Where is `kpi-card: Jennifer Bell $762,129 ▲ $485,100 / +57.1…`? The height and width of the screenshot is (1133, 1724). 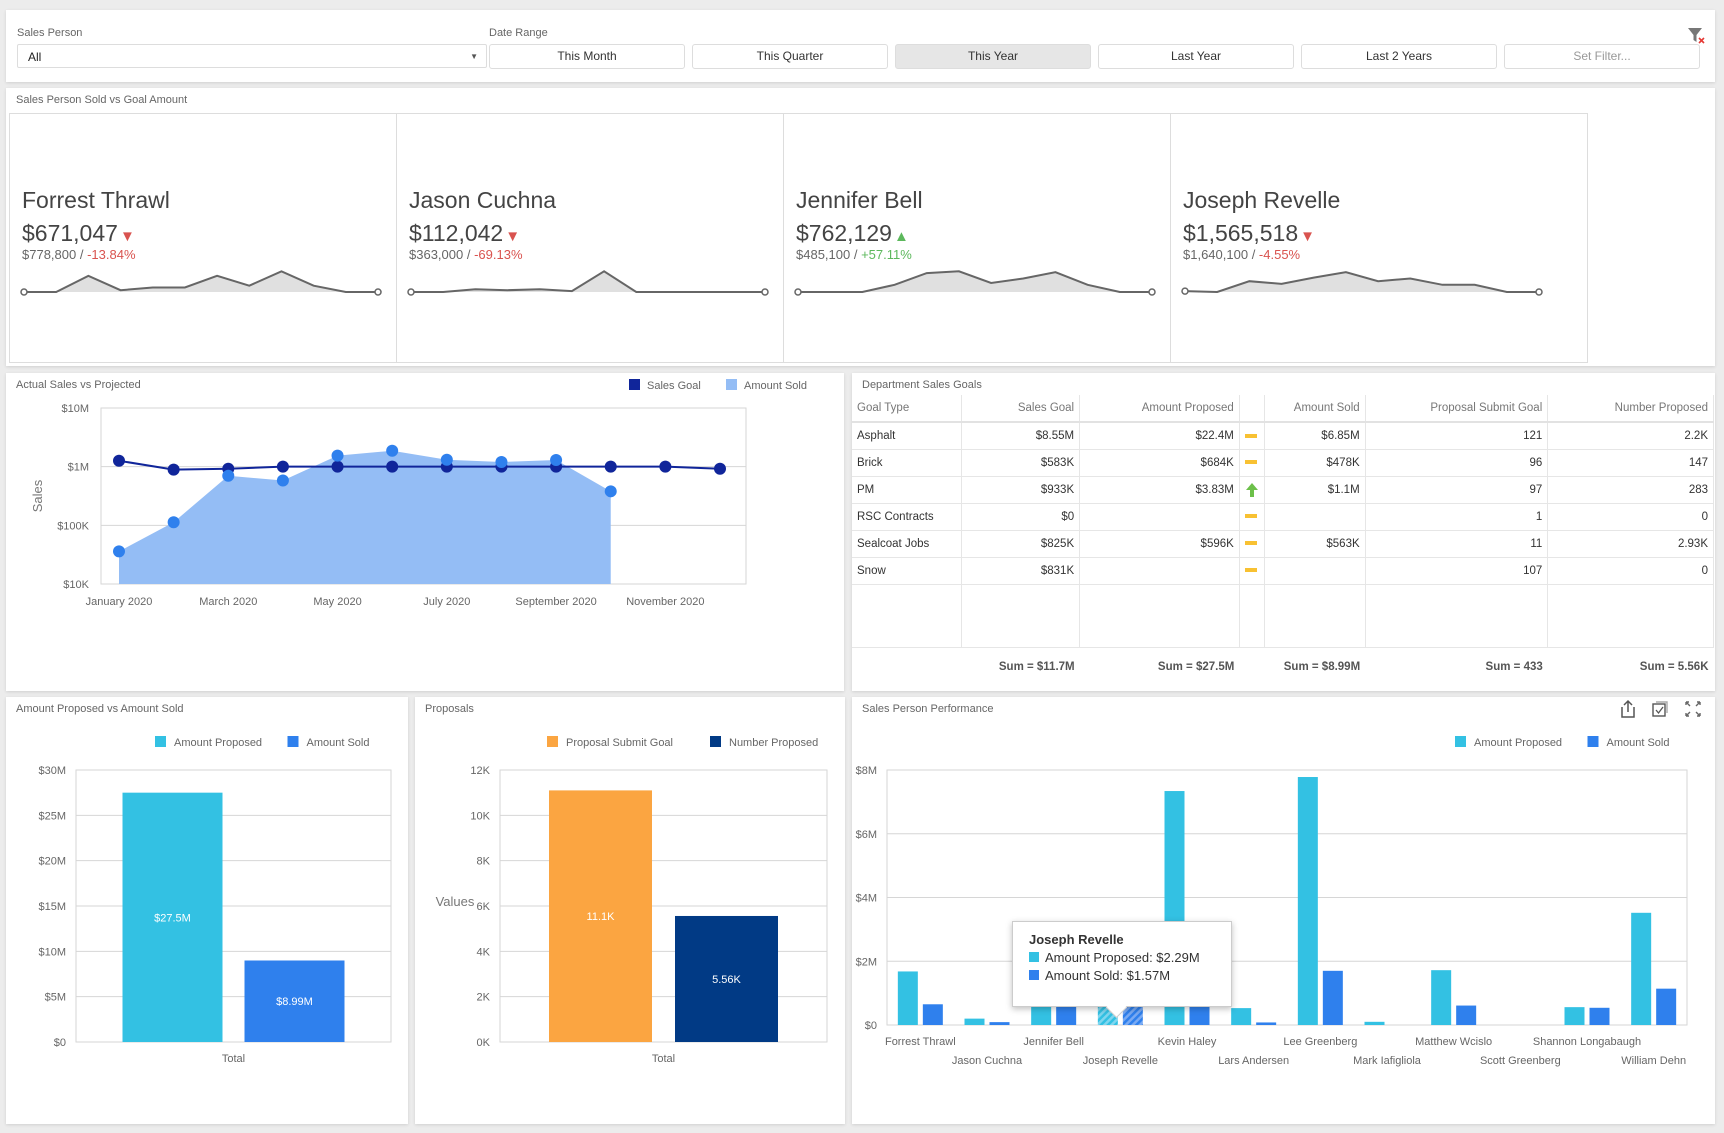
kpi-card: Jennifer Bell $762,129 ▲ $485,100 / +57.1… is located at coordinates (992, 238).